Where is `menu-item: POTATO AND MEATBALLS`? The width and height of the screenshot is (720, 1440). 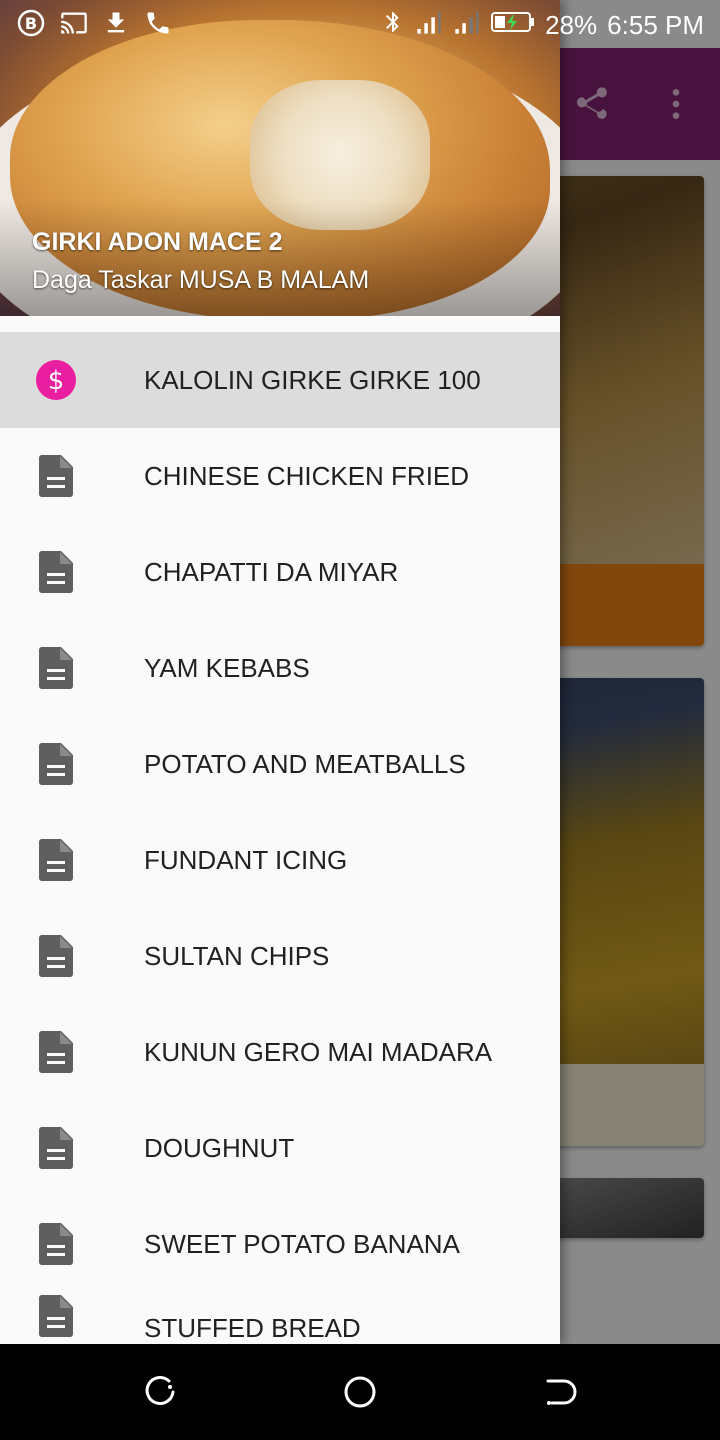 menu-item: POTATO AND MEATBALLS is located at coordinates (280, 764).